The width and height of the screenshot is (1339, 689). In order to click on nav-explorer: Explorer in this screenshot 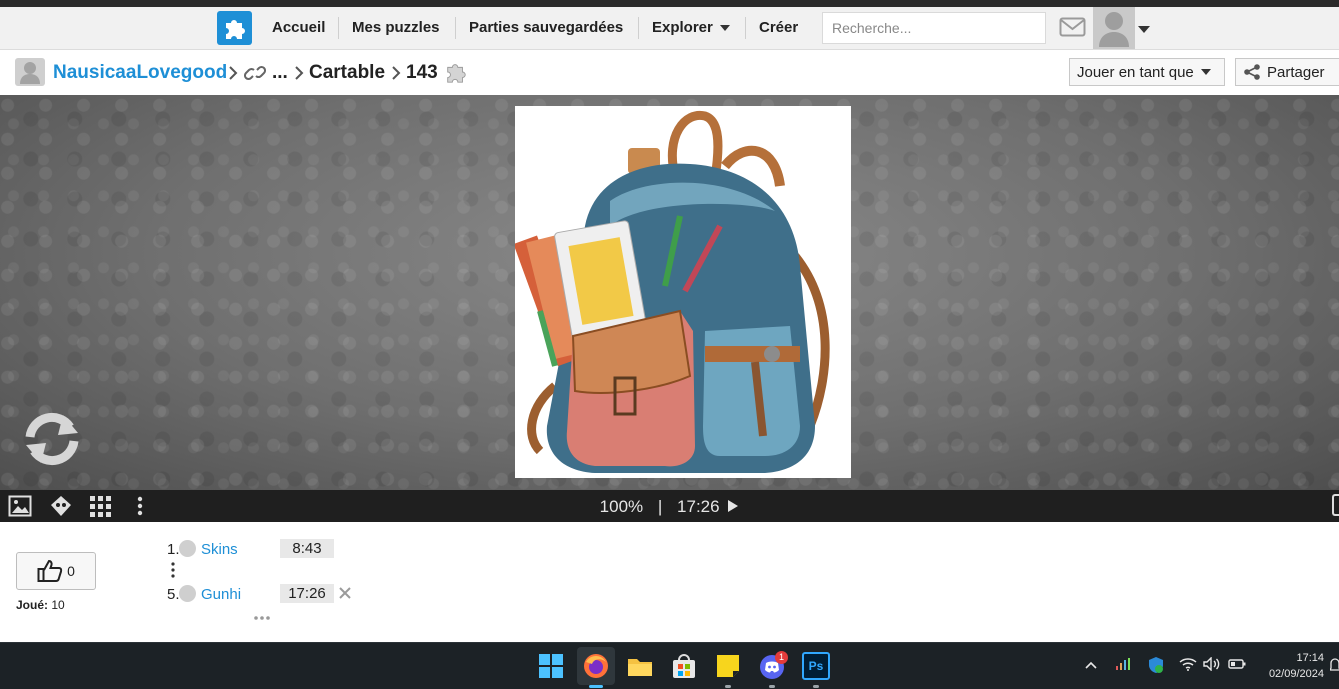, I will do `click(691, 27)`.